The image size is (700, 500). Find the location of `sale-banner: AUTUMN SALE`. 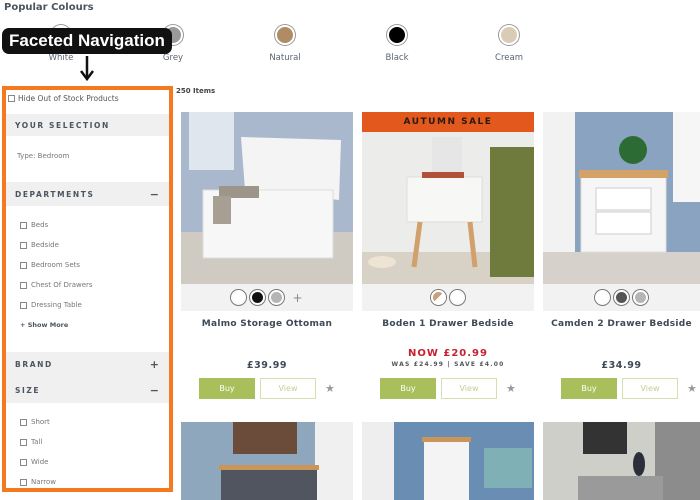

sale-banner: AUTUMN SALE is located at coordinates (448, 122).